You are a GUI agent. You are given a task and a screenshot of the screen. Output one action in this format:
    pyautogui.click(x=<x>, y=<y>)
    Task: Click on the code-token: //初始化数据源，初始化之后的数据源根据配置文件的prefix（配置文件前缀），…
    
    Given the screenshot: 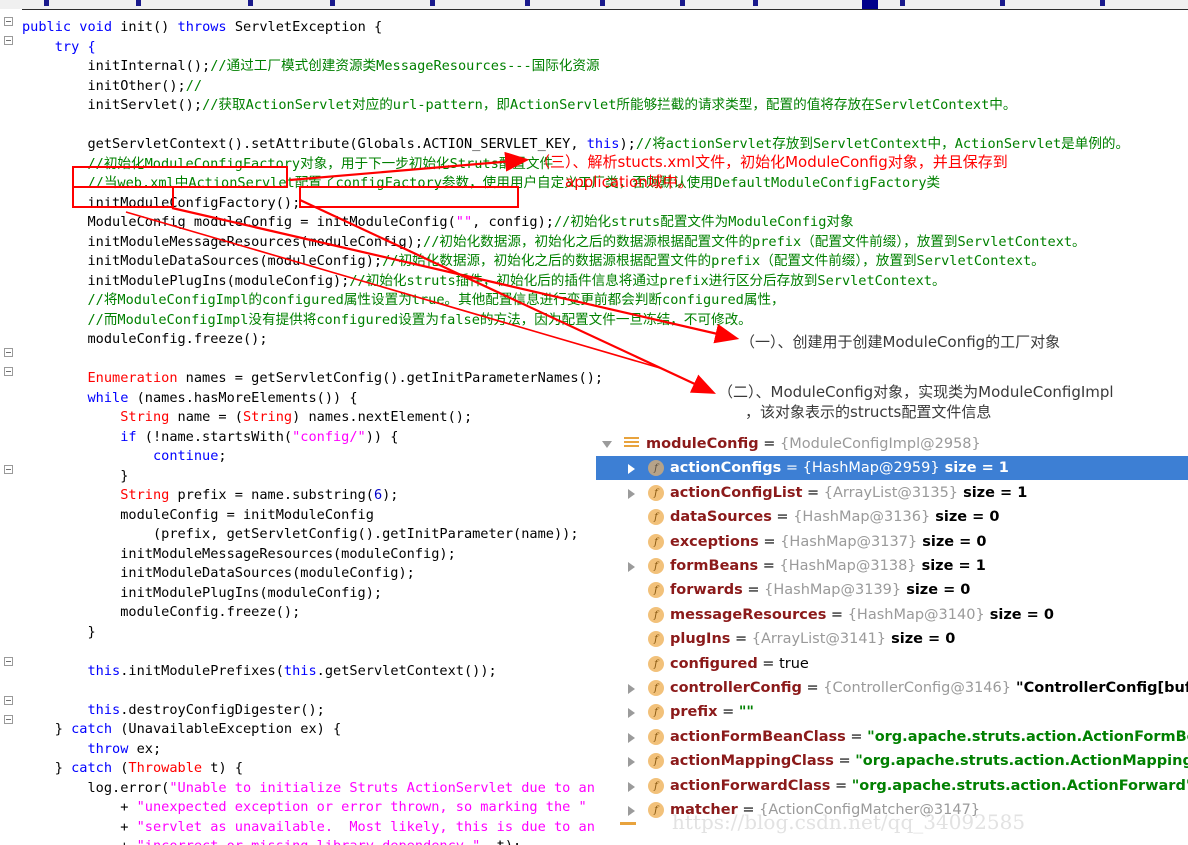 What is the action you would take?
    pyautogui.click(x=754, y=241)
    